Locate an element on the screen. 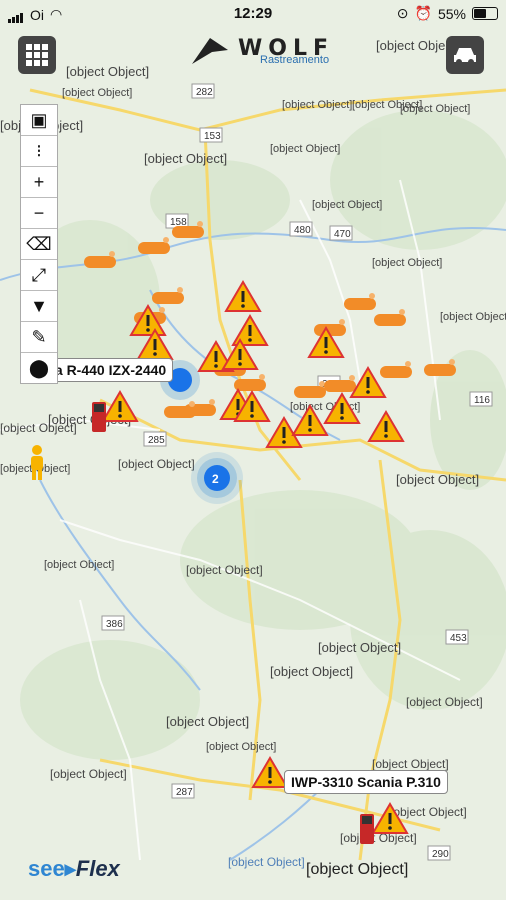 Image resolution: width=506 pixels, height=900 pixels. settings-button: ✎ is located at coordinates (39, 337).